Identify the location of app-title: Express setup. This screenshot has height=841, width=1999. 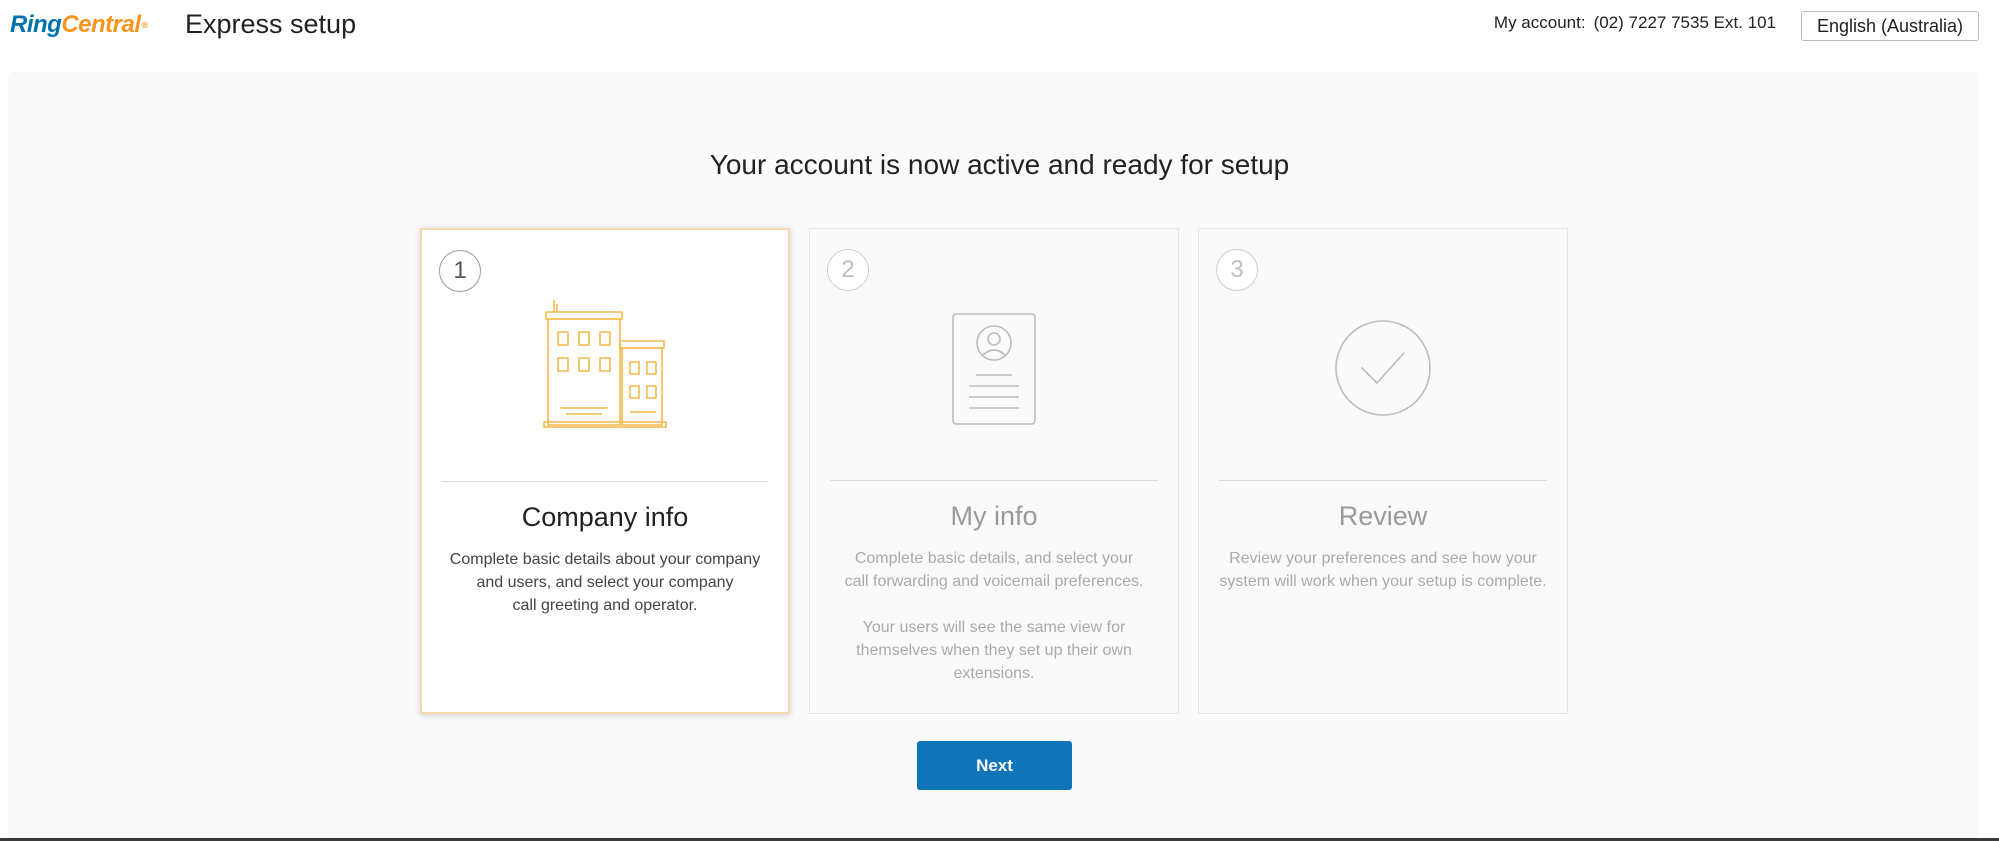
(271, 24).